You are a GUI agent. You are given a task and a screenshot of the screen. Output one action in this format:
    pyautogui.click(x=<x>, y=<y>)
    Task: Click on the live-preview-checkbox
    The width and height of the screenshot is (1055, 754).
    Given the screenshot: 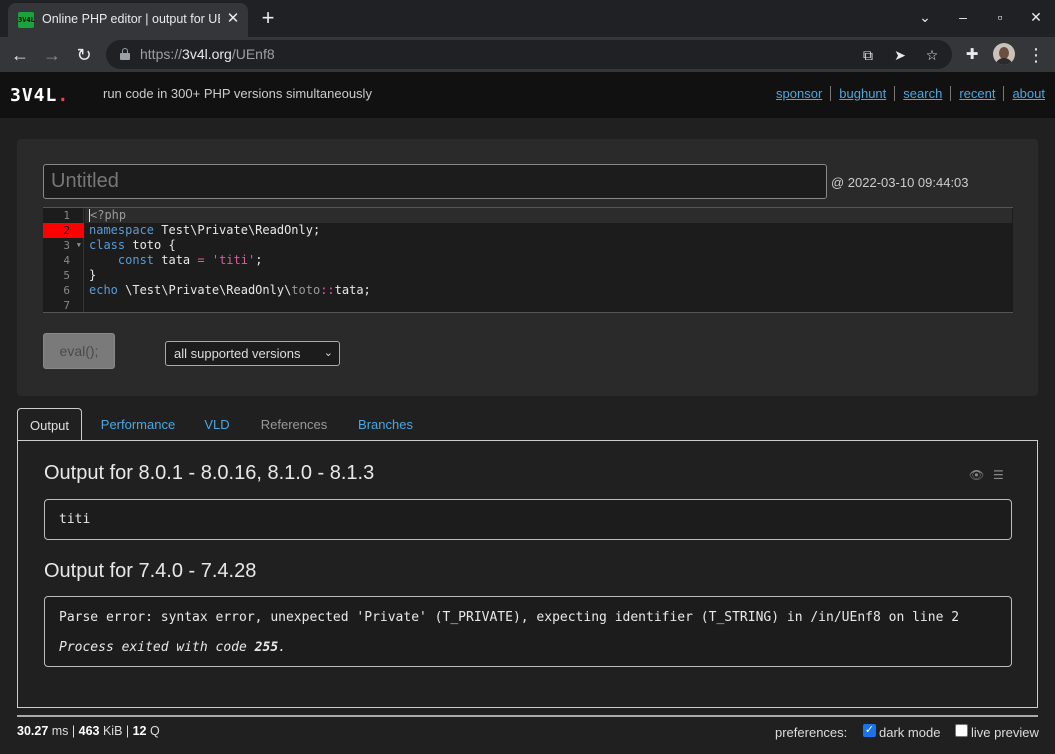 What is the action you would take?
    pyautogui.click(x=961, y=730)
    